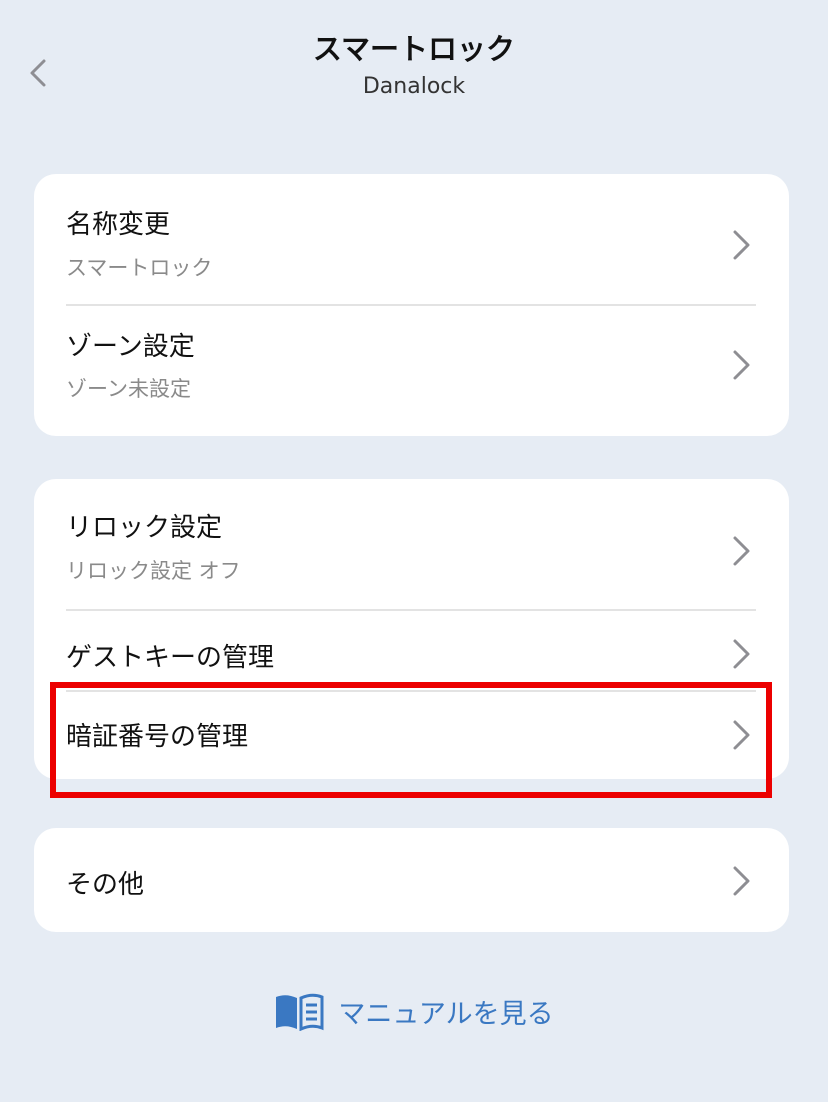 This screenshot has width=828, height=1102. What do you see at coordinates (411, 239) in the screenshot?
I see `rename-row: 名称変更 スマートロック` at bounding box center [411, 239].